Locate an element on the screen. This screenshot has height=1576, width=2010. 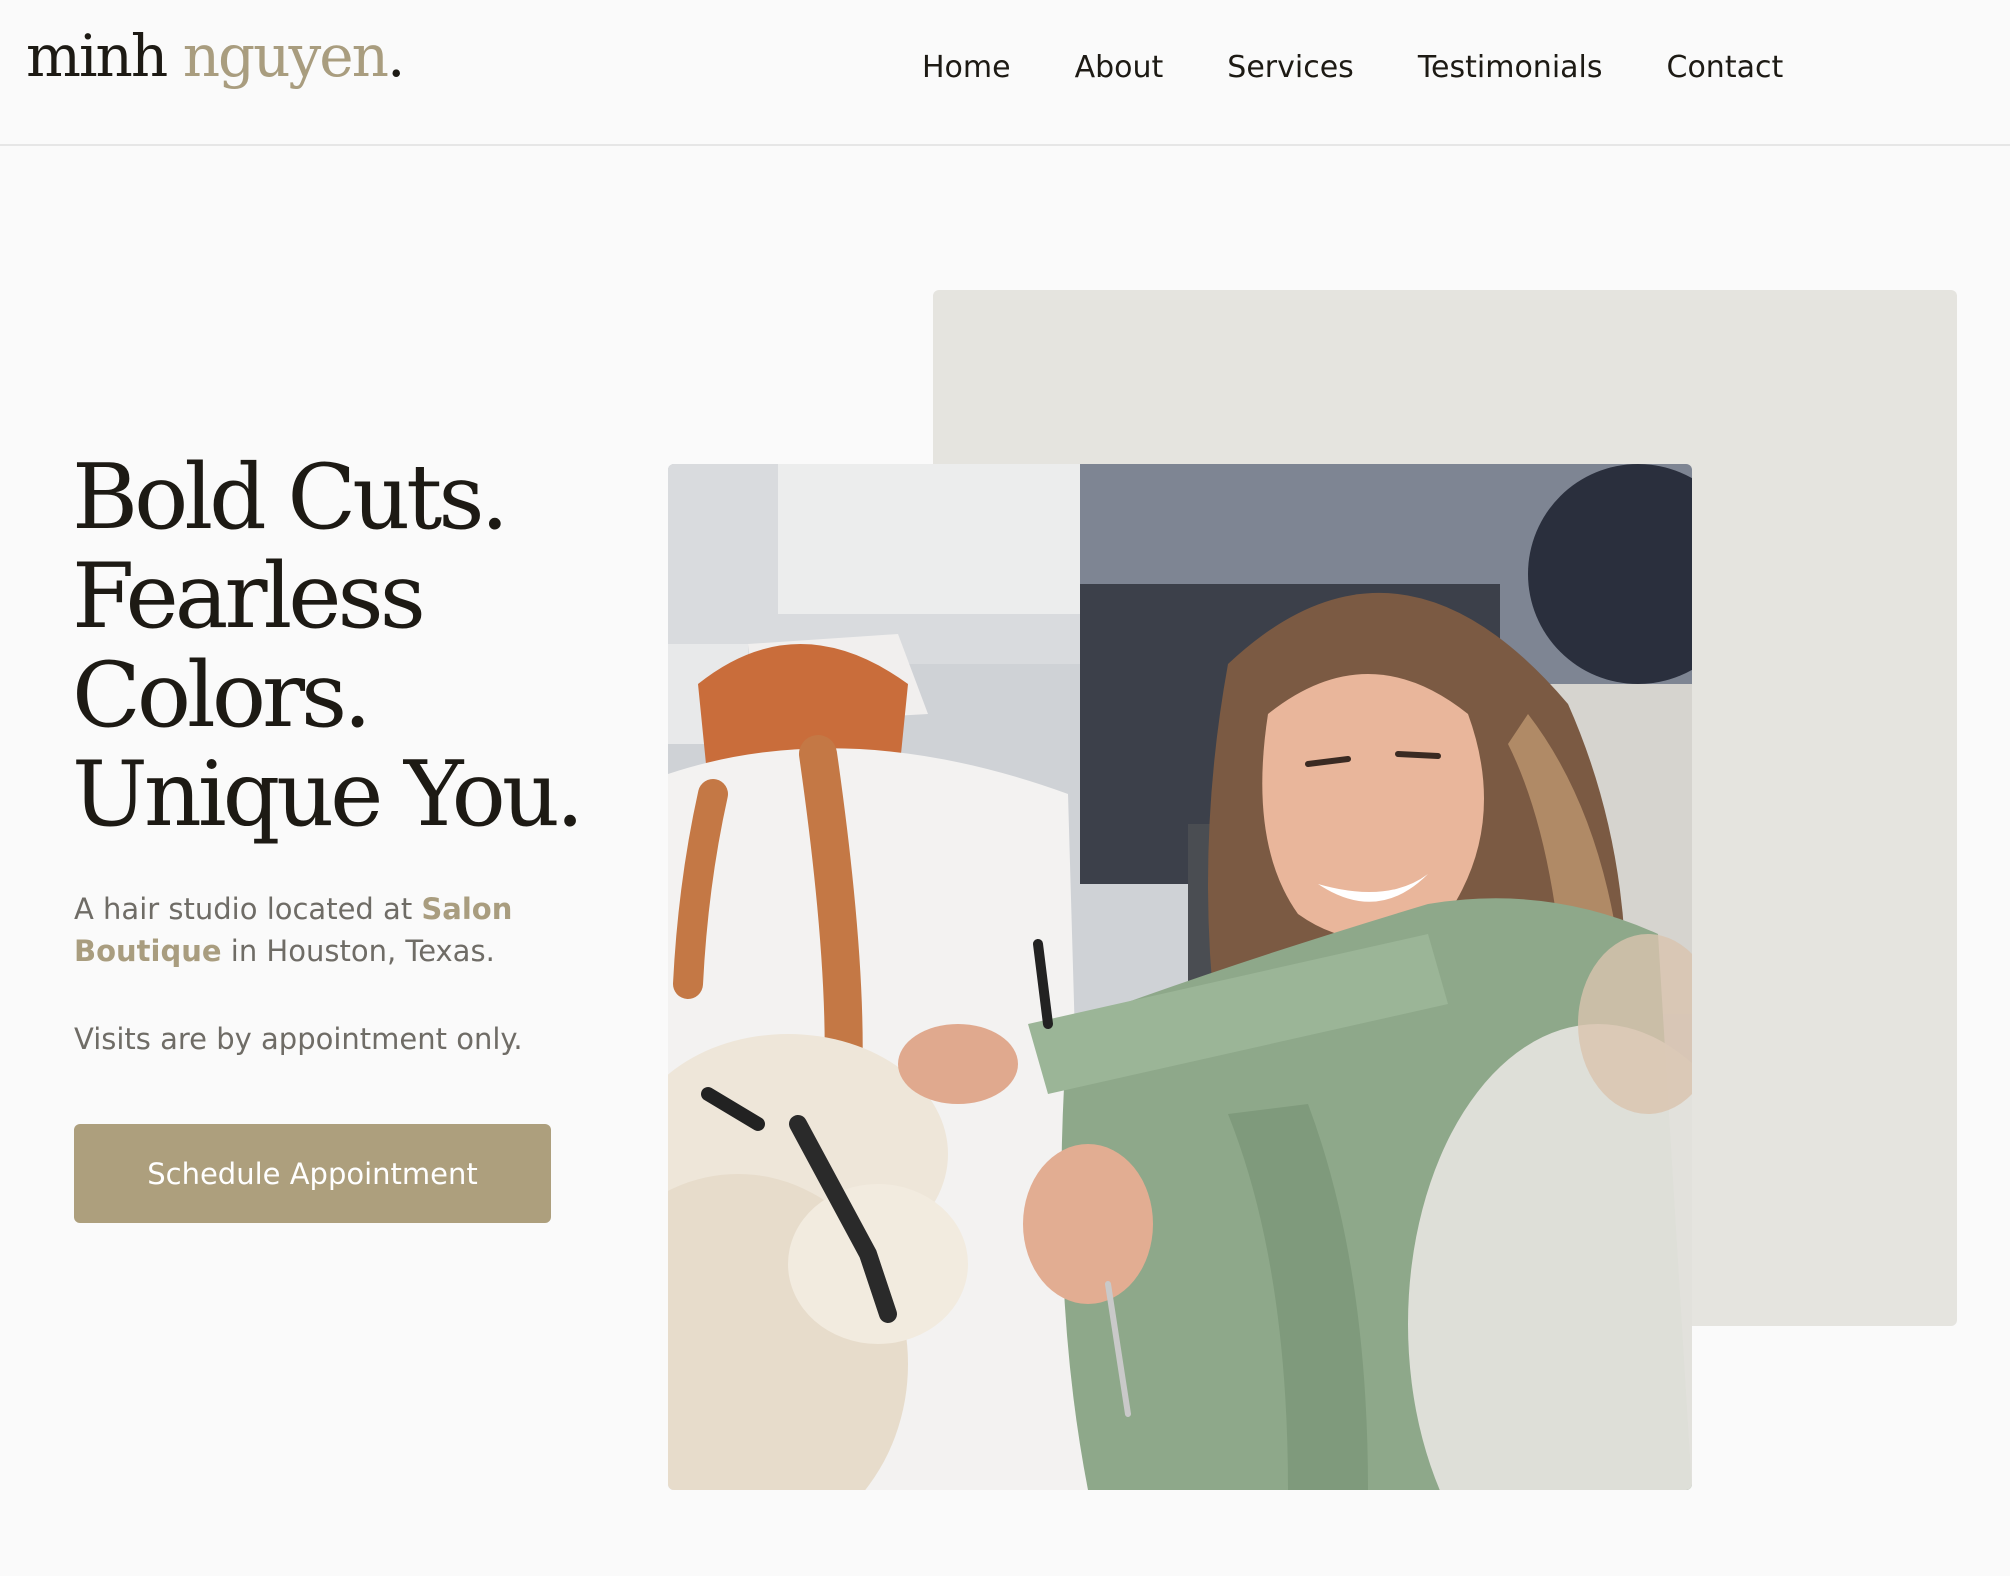
nav-testimonials: Testimonials is located at coordinates (1510, 67).